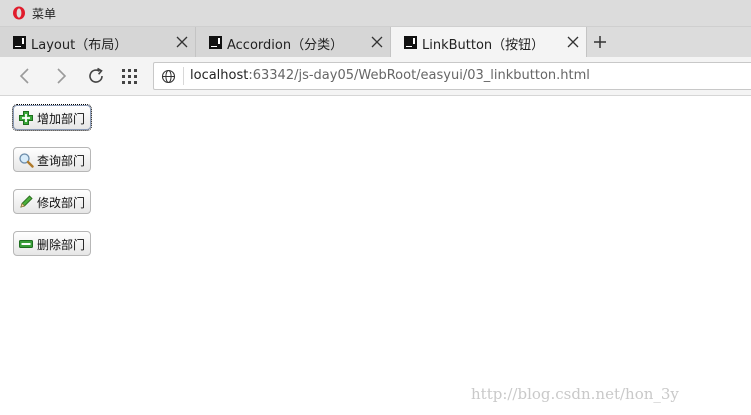  Describe the element at coordinates (26, 201) in the screenshot. I see `edit-icon` at that location.